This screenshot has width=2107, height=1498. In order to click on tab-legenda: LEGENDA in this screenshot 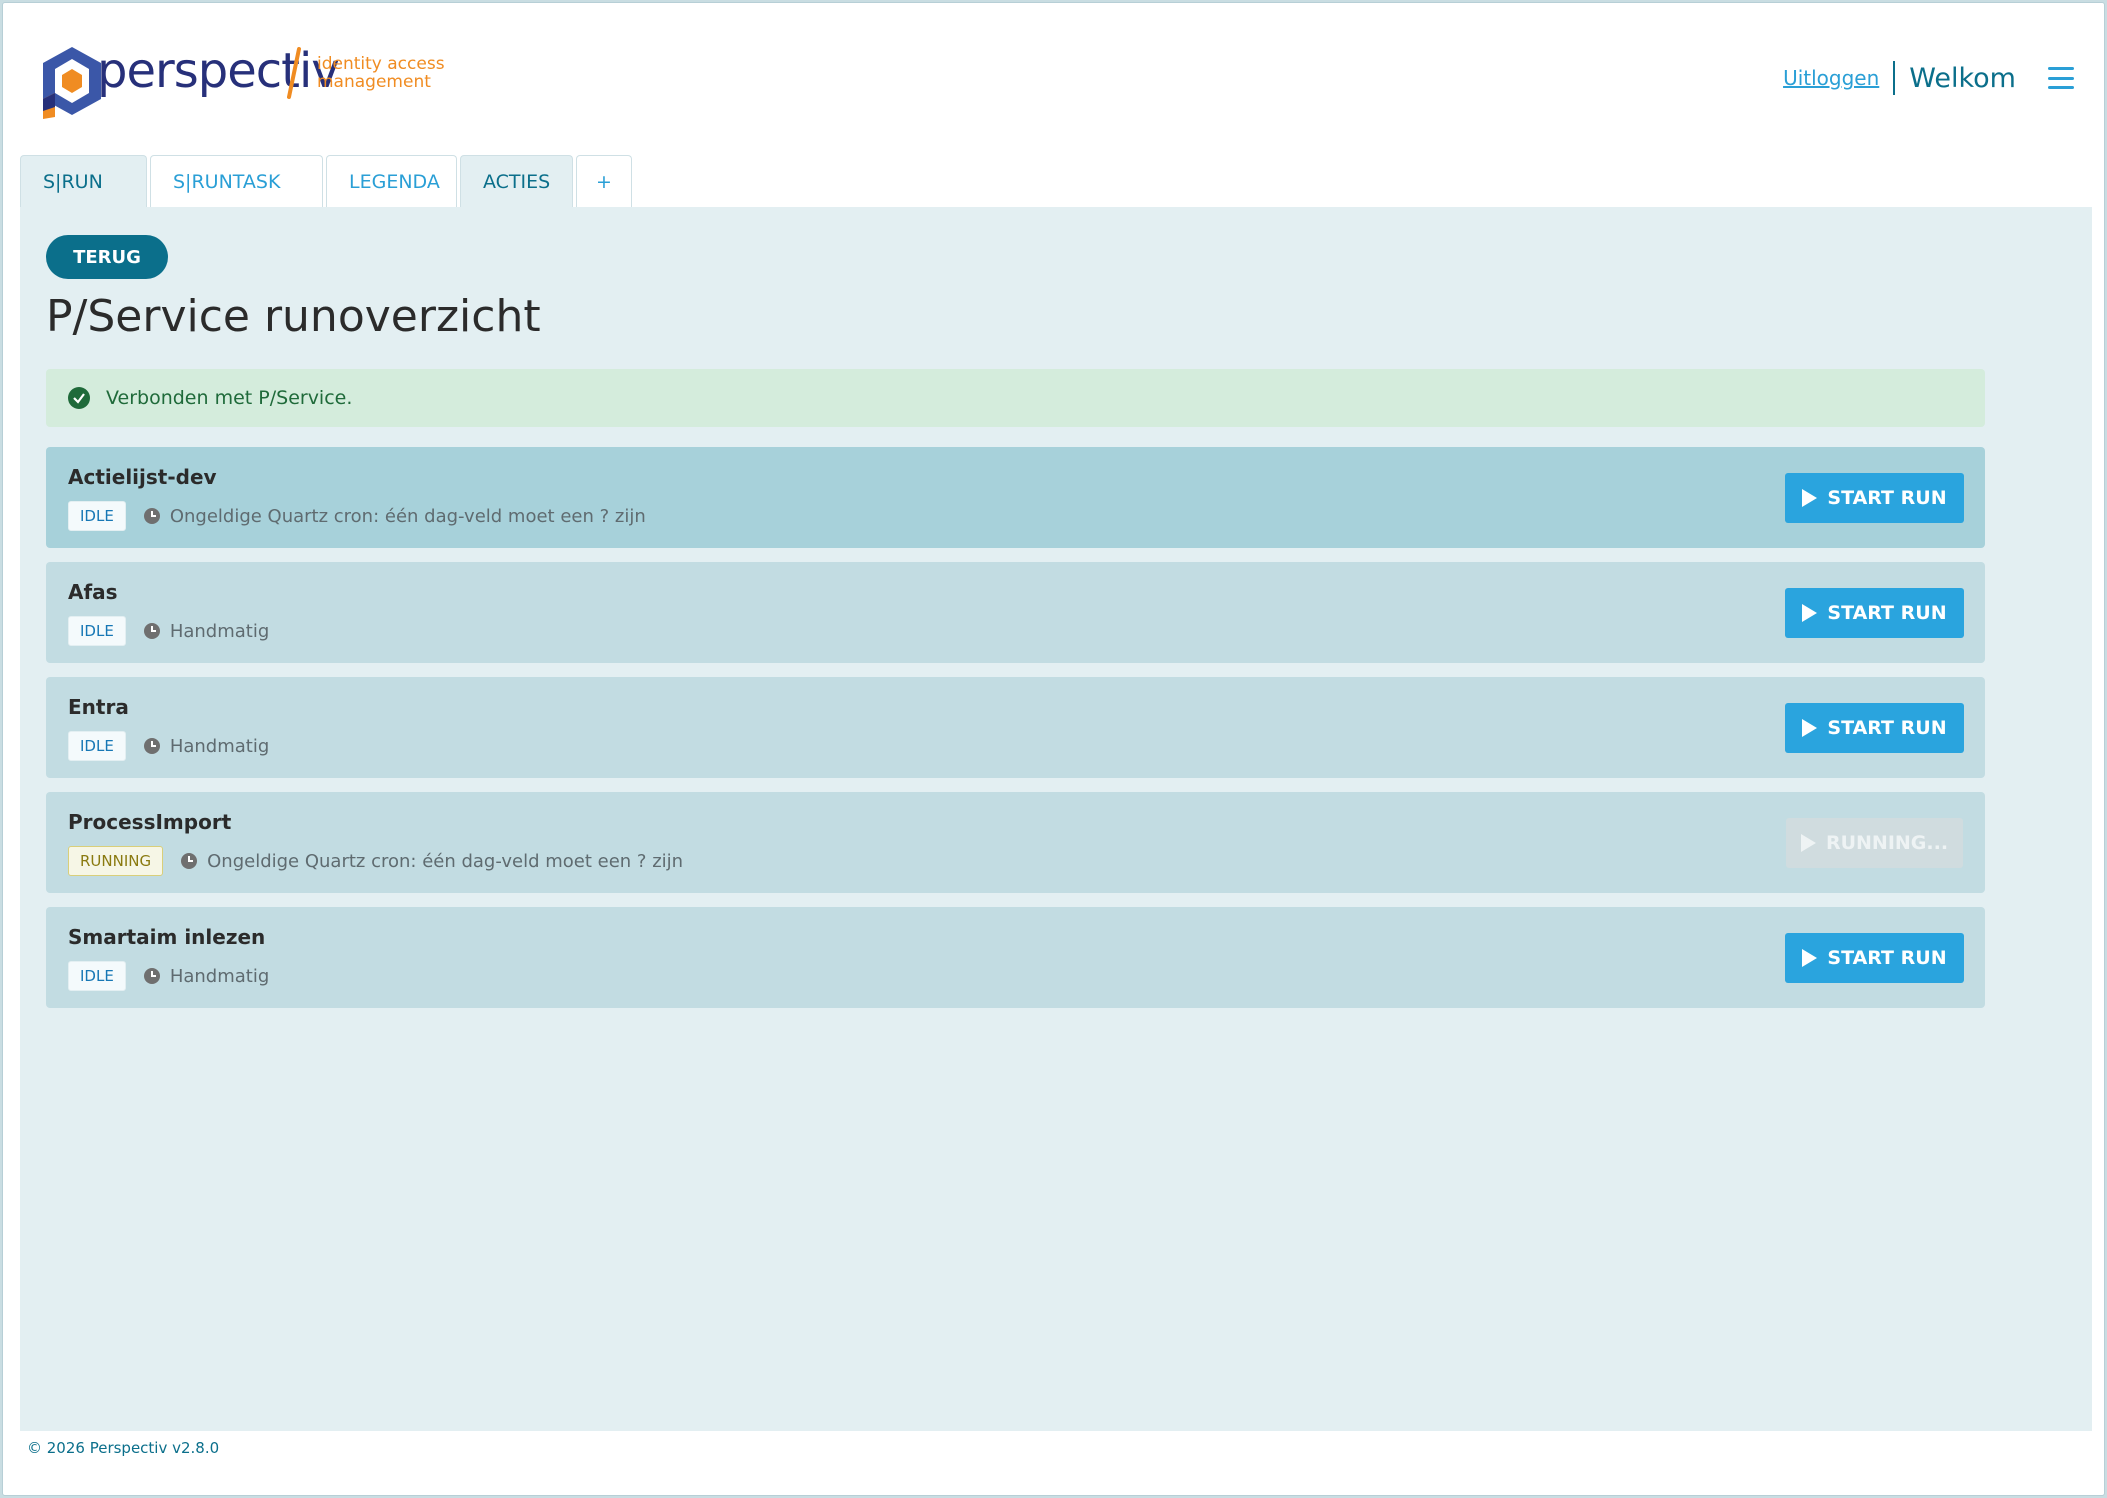, I will do `click(391, 181)`.